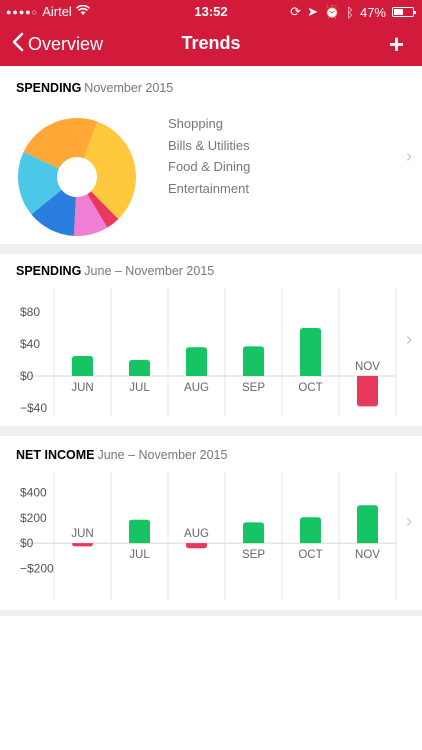 Image resolution: width=422 pixels, height=750 pixels. I want to click on chevron-left-icon, so click(18, 44).